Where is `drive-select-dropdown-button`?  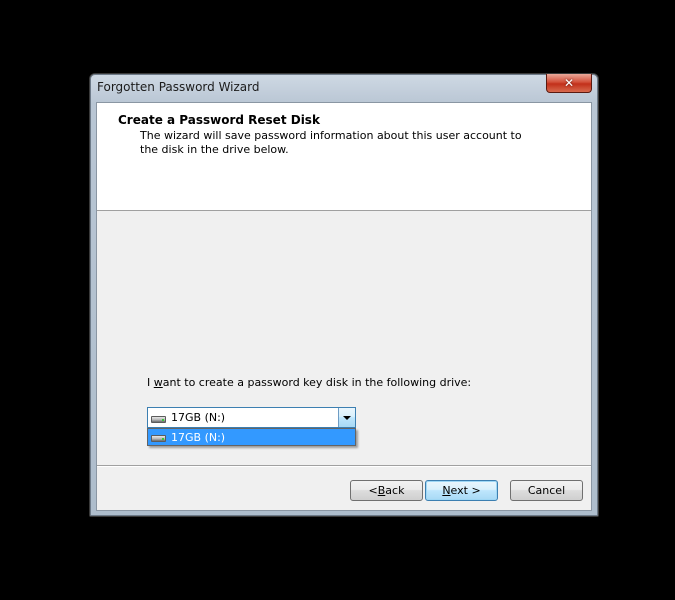
drive-select-dropdown-button is located at coordinates (346, 417).